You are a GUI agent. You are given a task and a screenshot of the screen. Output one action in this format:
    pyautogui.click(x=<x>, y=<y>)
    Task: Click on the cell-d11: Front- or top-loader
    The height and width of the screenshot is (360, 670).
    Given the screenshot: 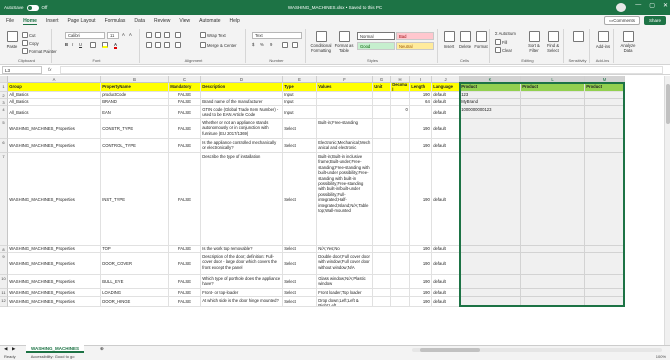 What is the action you would take?
    pyautogui.click(x=242, y=293)
    